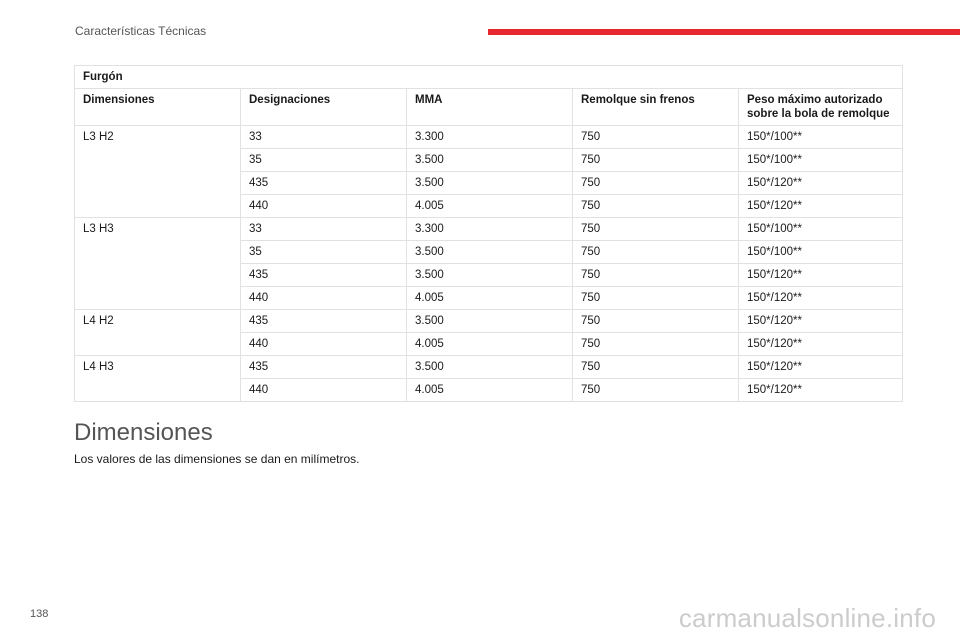 This screenshot has width=960, height=640. I want to click on dimension-cell: L4 H2, so click(157, 332).